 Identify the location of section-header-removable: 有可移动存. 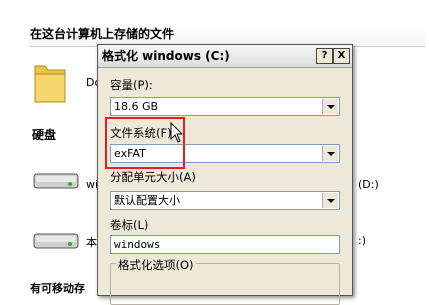
(57, 288).